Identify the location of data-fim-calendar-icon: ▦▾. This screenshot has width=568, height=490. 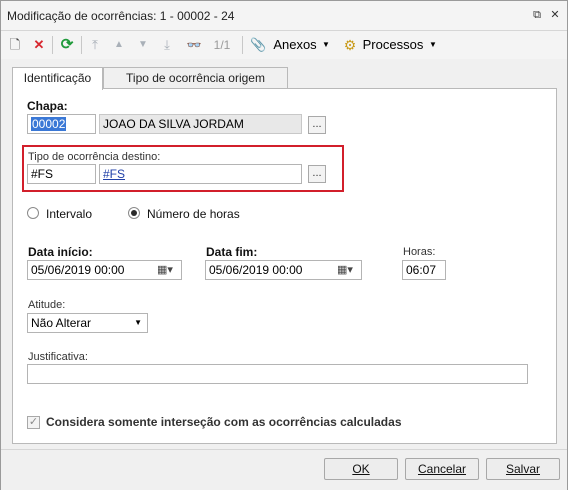
(352, 270).